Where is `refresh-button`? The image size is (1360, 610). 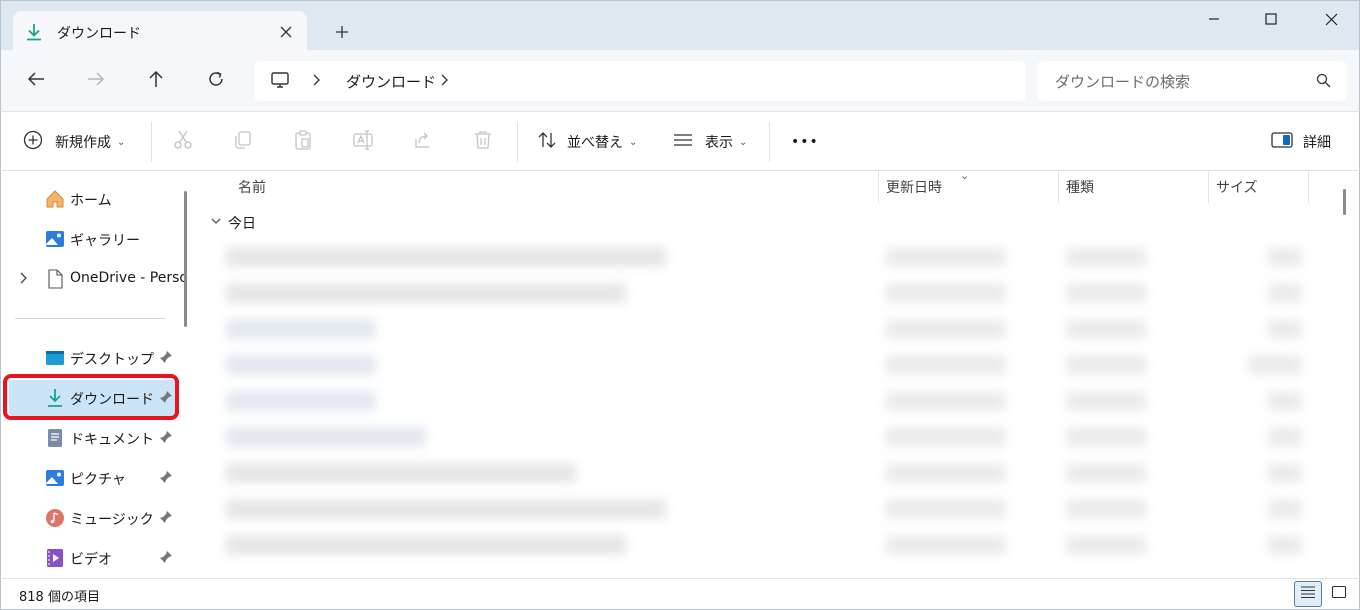
refresh-button is located at coordinates (216, 81).